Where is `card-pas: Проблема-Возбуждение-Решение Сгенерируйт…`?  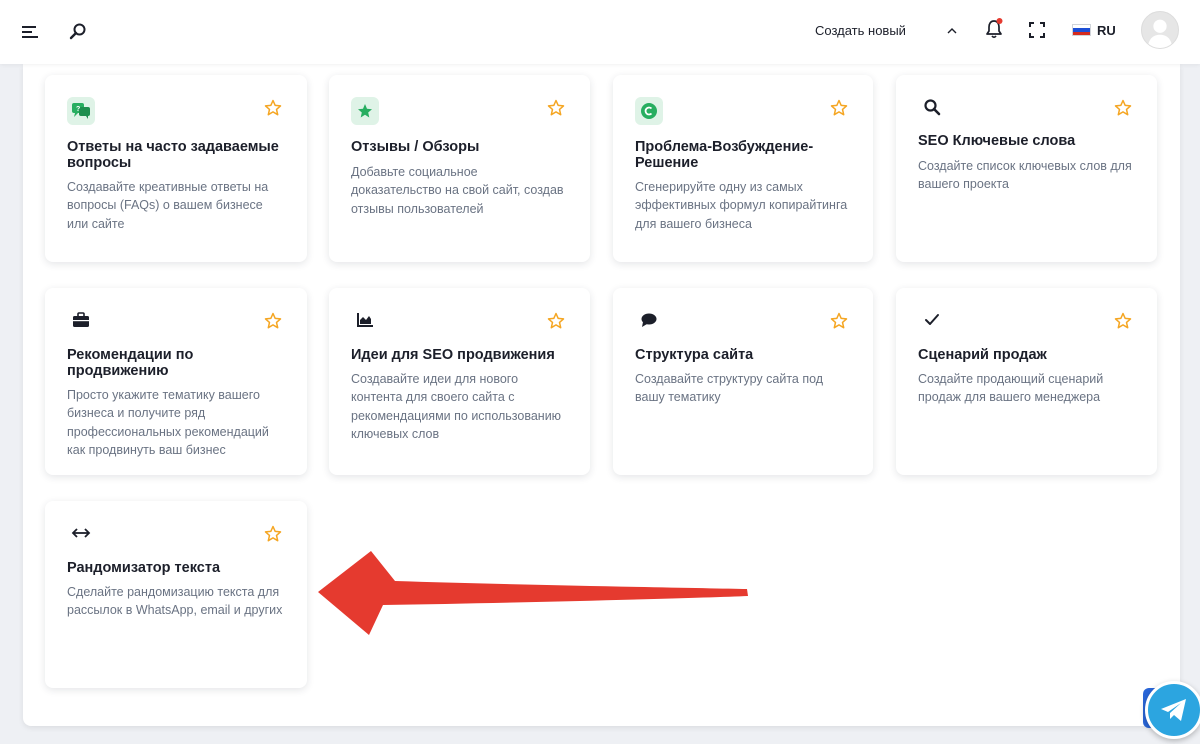
card-pas: Проблема-Возбуждение-Решение Сгенерируйт… is located at coordinates (743, 168).